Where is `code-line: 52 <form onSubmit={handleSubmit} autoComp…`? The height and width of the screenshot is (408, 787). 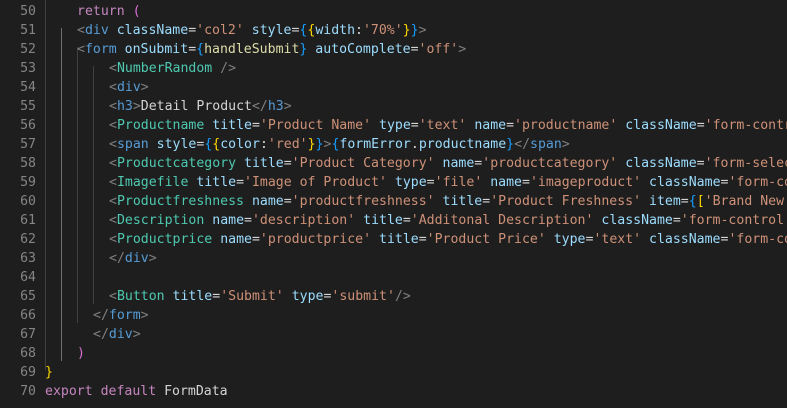 code-line: 52 <form onSubmit={handleSubmit} autoComp… is located at coordinates (393, 49).